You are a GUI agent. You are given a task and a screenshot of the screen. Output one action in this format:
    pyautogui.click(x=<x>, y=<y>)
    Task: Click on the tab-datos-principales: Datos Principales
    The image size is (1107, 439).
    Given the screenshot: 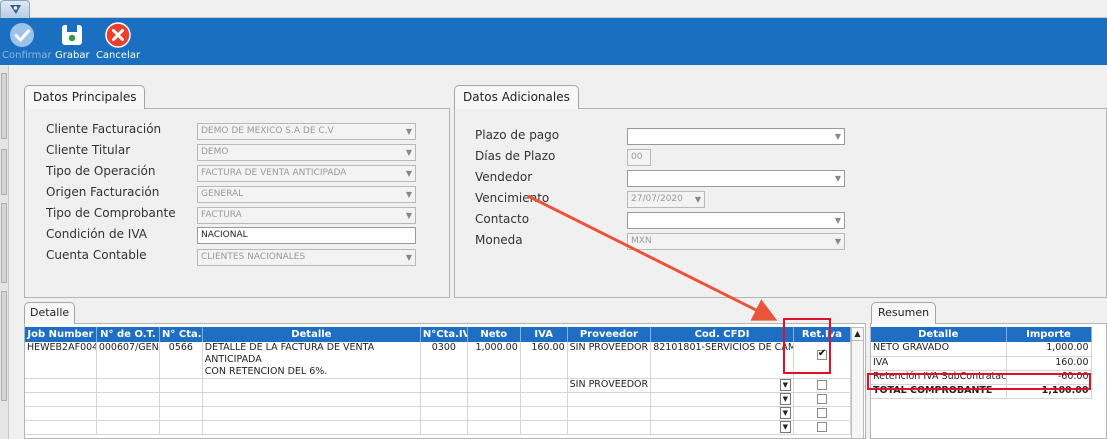 What is the action you would take?
    pyautogui.click(x=85, y=97)
    